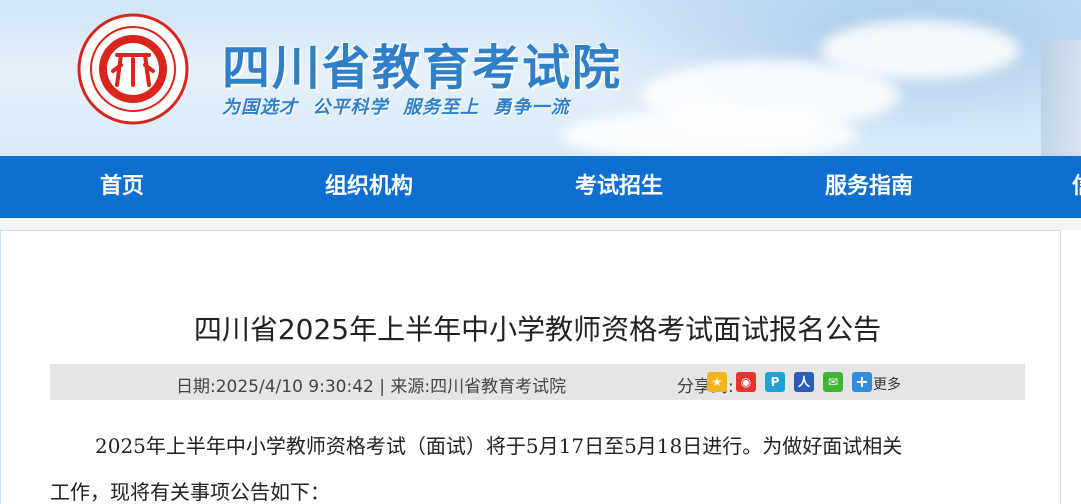 The height and width of the screenshot is (504, 1081). What do you see at coordinates (746, 382) in the screenshot?
I see `weibo-icon: ◉` at bounding box center [746, 382].